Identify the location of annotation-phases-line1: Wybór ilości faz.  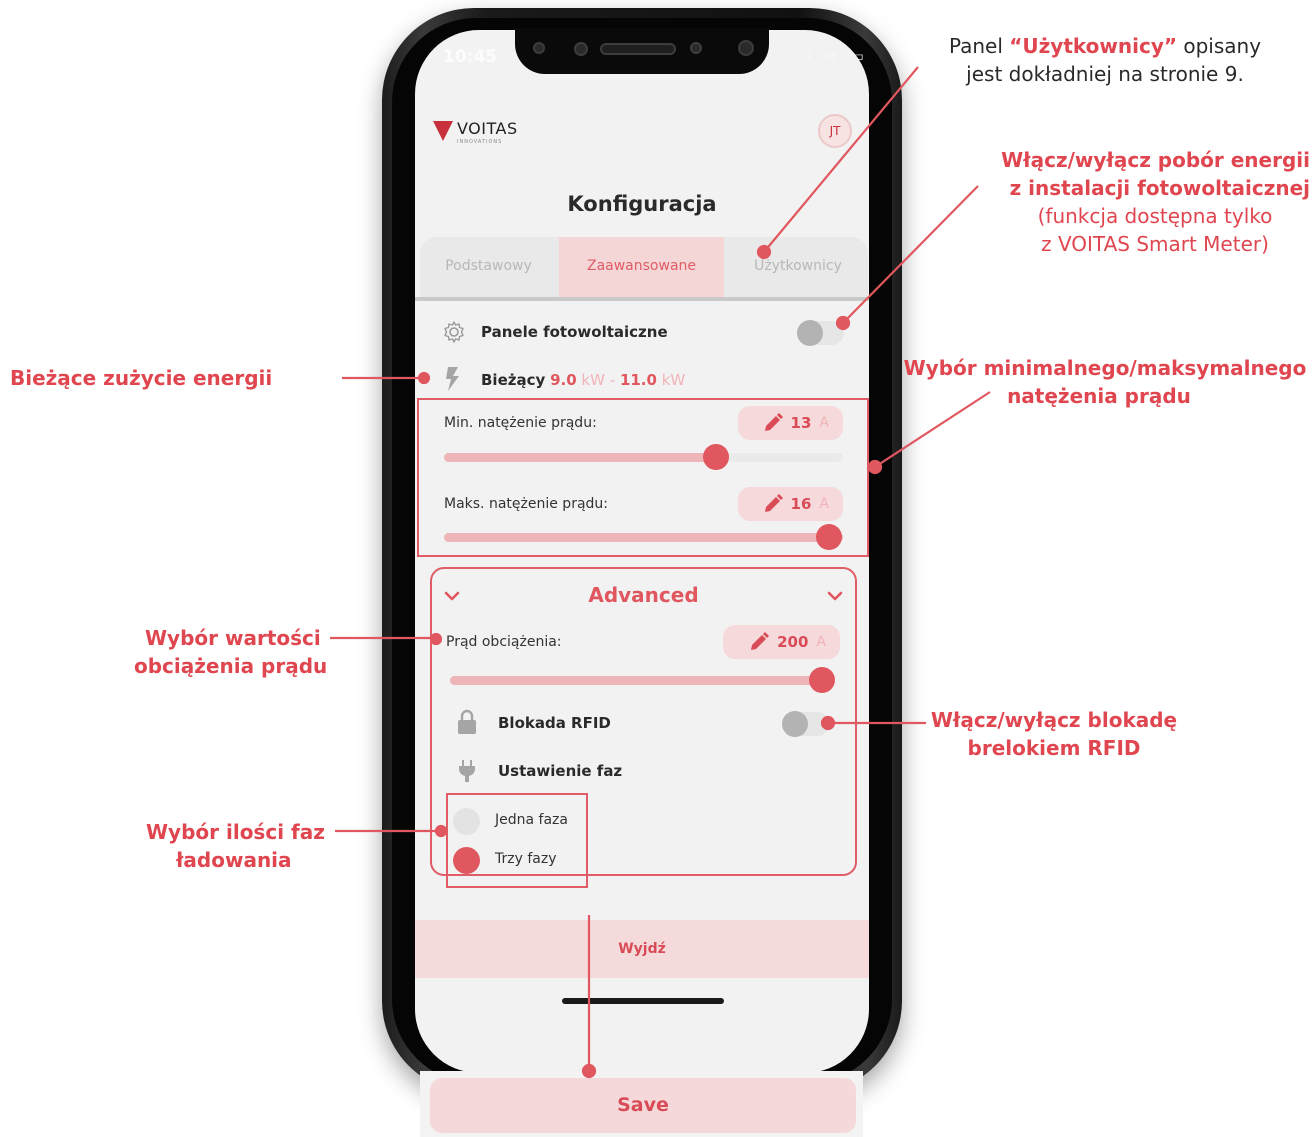
(235, 832).